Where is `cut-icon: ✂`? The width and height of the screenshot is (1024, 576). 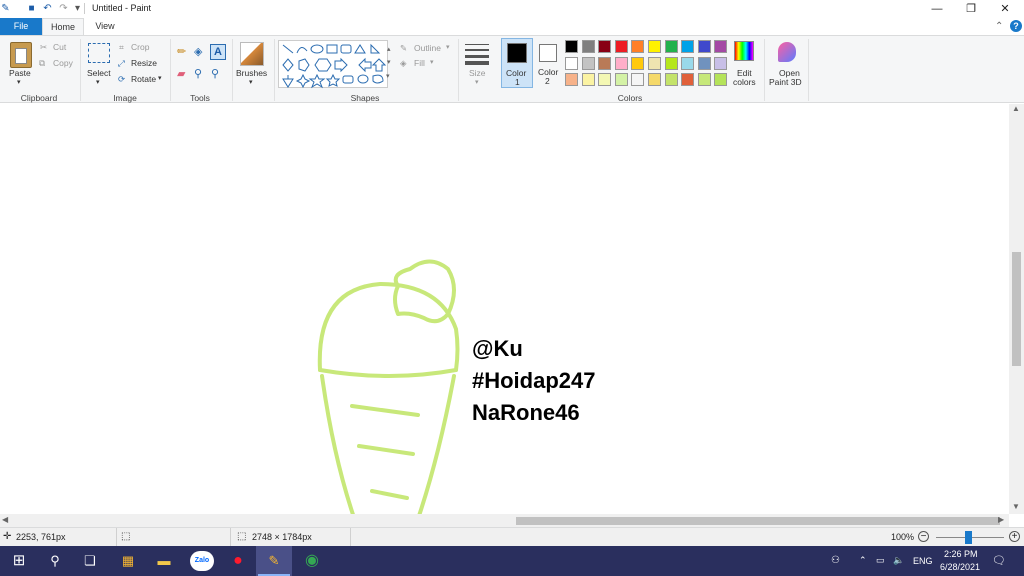 cut-icon: ✂ is located at coordinates (43, 47).